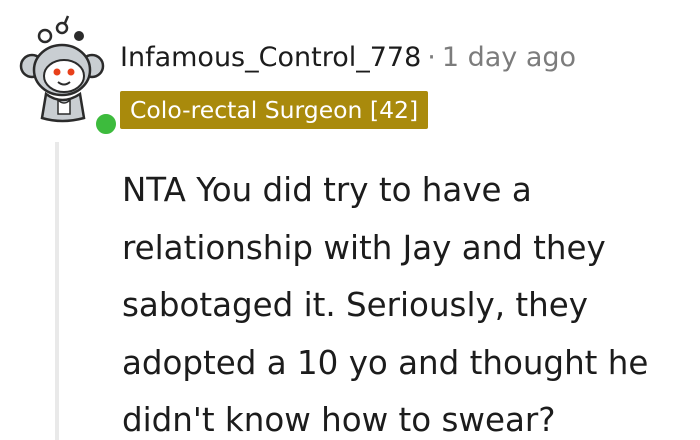 This screenshot has height=440, width=700. What do you see at coordinates (327, 190) in the screenshot?
I see `comment-body-line: NTA You did try to have a` at bounding box center [327, 190].